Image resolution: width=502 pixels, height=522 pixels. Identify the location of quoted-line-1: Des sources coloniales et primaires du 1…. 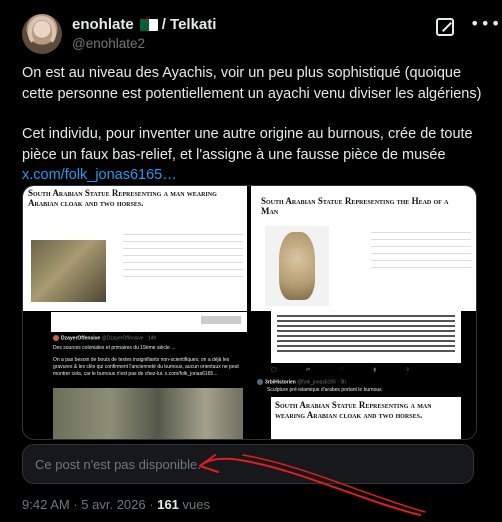
(114, 348).